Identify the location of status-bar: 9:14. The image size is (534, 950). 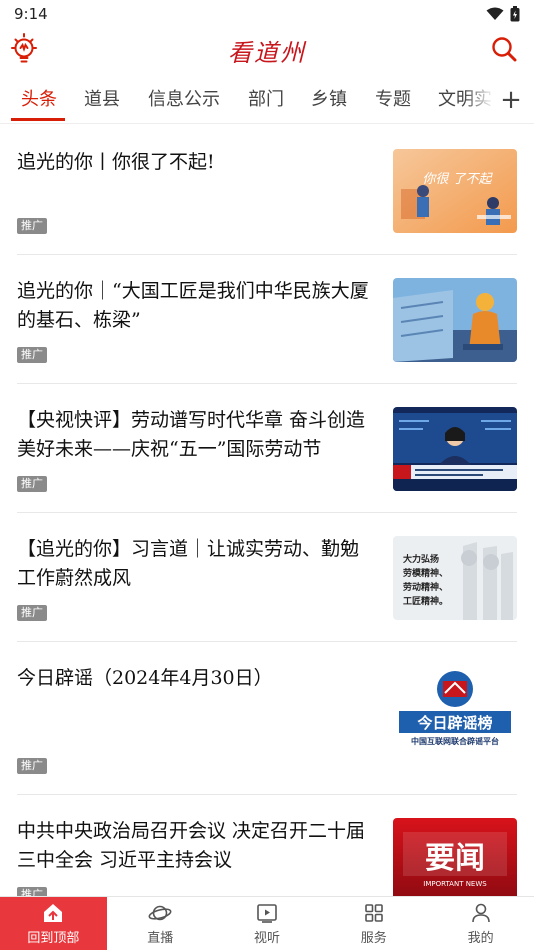
(267, 14).